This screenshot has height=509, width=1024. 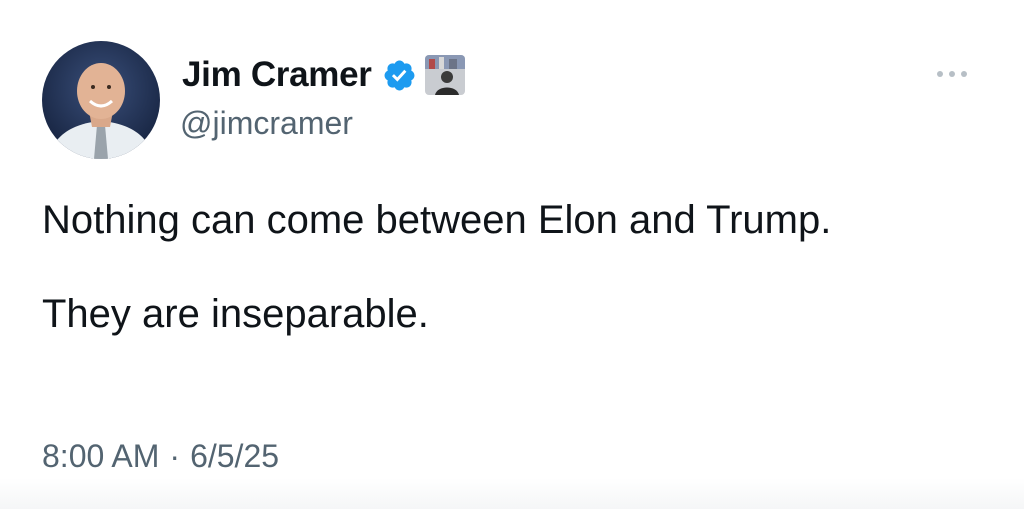 I want to click on tweet-text-line: Nothing can come between Elon and Trump., so click(x=437, y=220).